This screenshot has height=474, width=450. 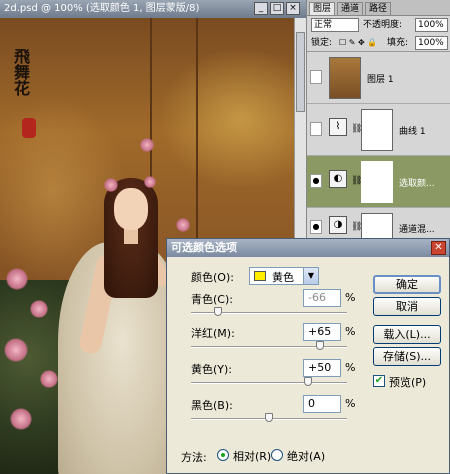 I want to click on slider-value-field: +65, so click(x=322, y=332).